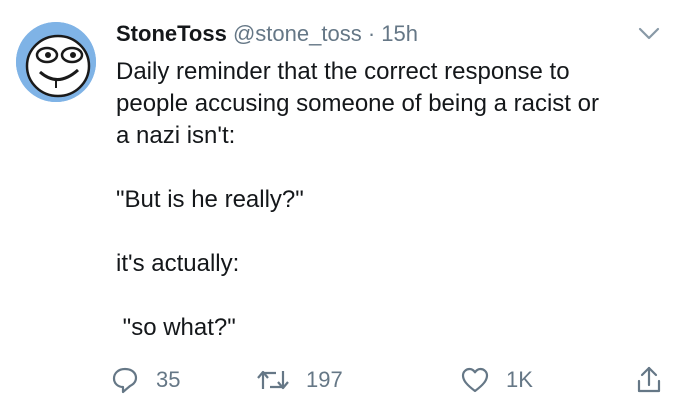  I want to click on tweet-text-line: "so what?", so click(176, 327).